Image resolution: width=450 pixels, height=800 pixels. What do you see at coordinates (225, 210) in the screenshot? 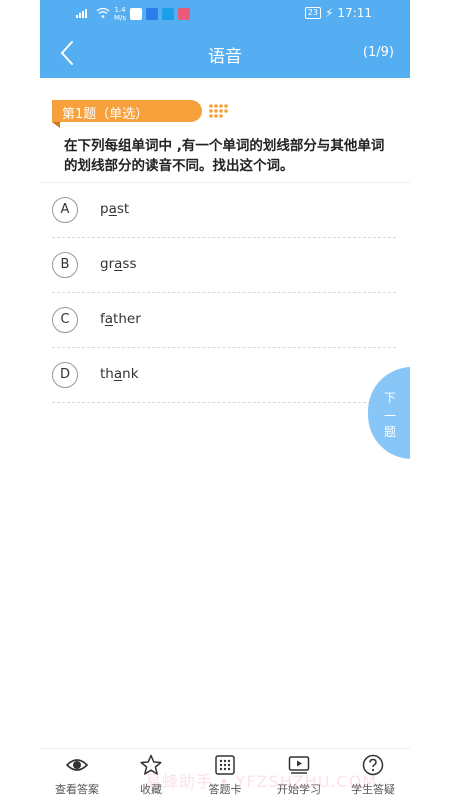
I see `option-a: A past` at bounding box center [225, 210].